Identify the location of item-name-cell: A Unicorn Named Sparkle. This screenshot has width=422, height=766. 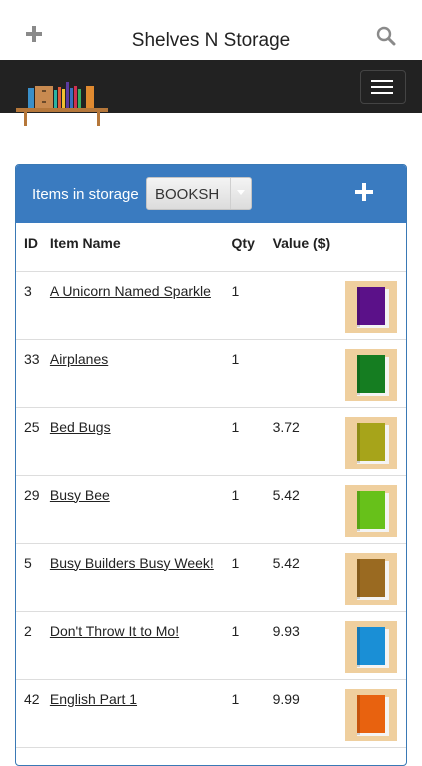
(140, 305).